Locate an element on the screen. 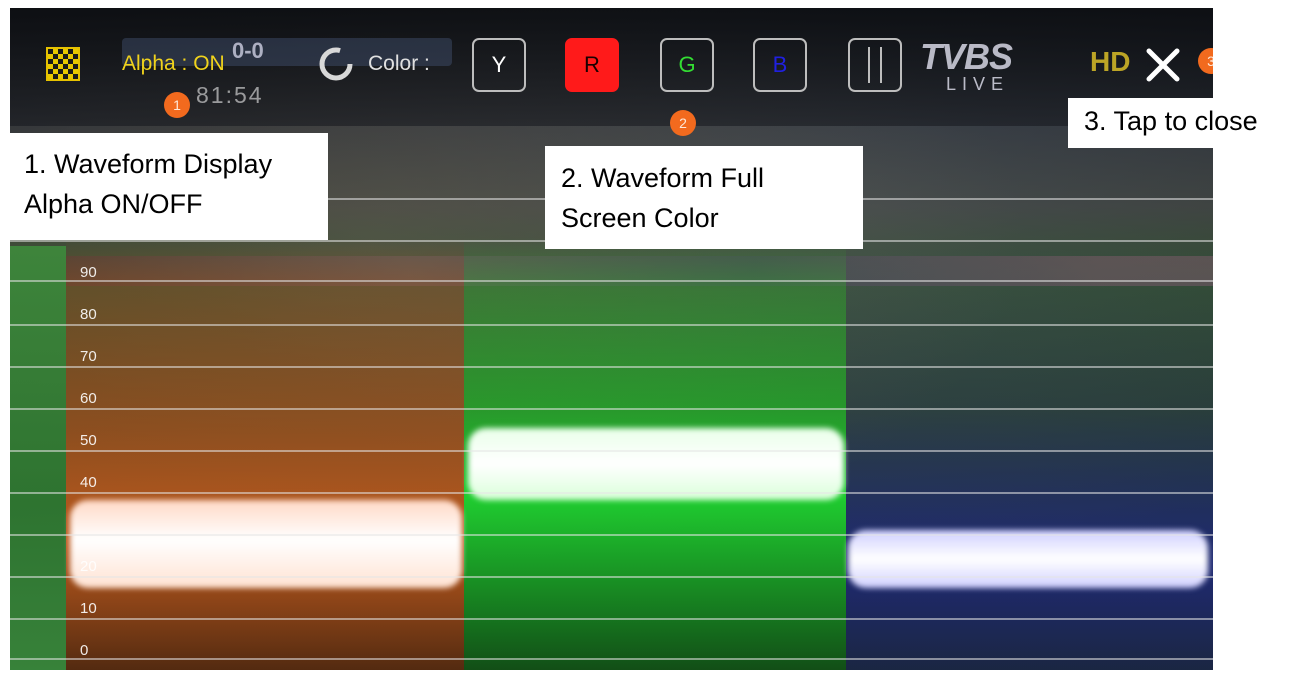 This screenshot has height=680, width=1304. pitch-background is located at coordinates (38, 458).